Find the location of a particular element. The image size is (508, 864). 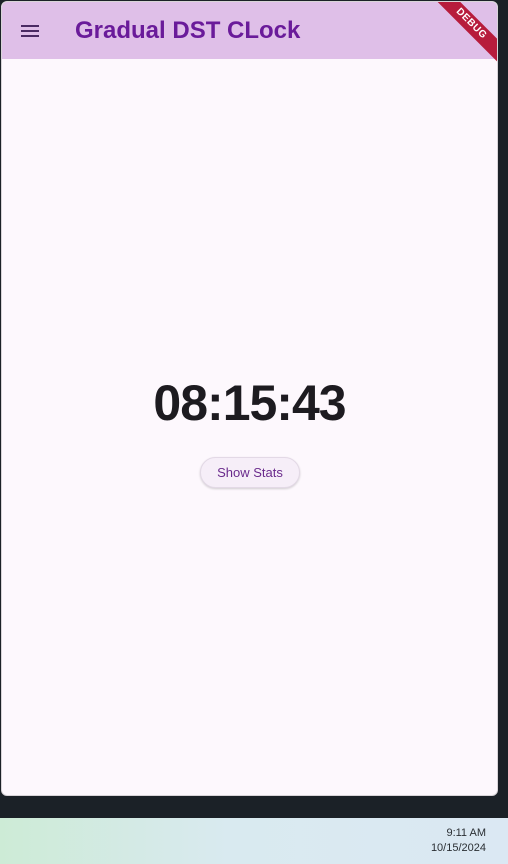

clock-display: 08:15:43 is located at coordinates (249, 403).